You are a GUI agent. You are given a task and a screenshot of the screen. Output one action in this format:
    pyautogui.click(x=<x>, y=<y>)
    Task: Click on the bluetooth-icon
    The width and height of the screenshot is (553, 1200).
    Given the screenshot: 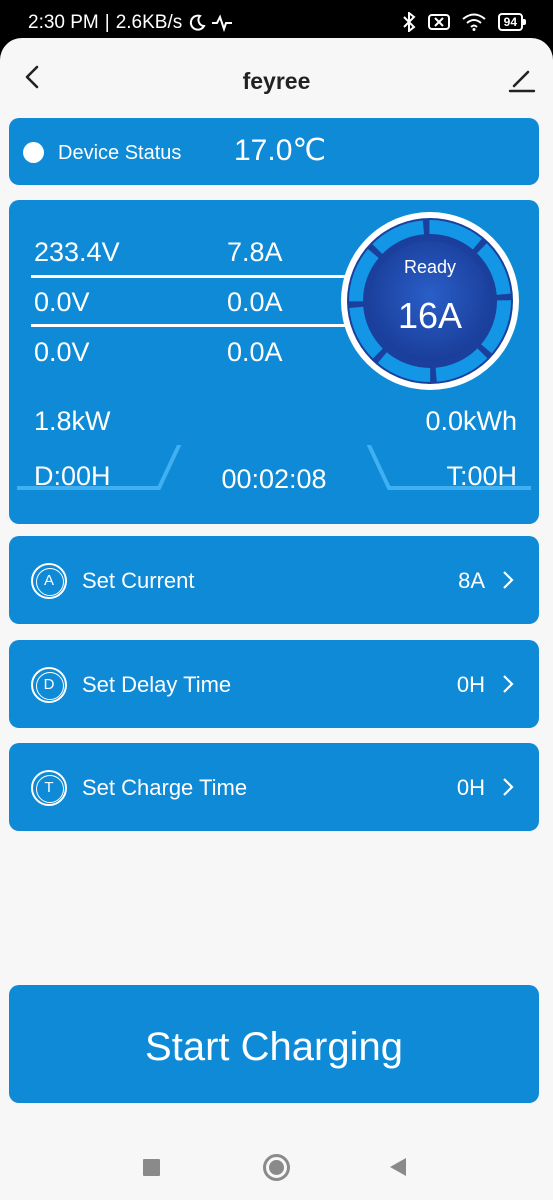 What is the action you would take?
    pyautogui.click(x=409, y=22)
    